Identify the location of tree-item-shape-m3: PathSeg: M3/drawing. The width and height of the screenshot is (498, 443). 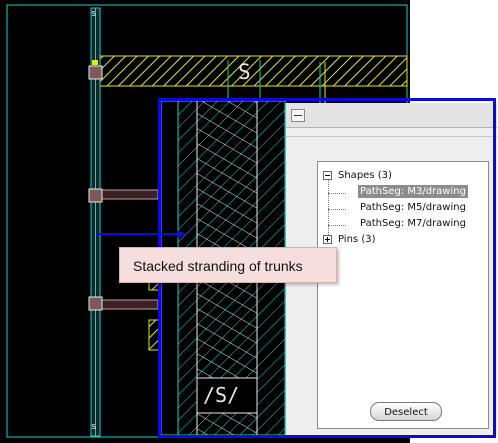
(413, 191).